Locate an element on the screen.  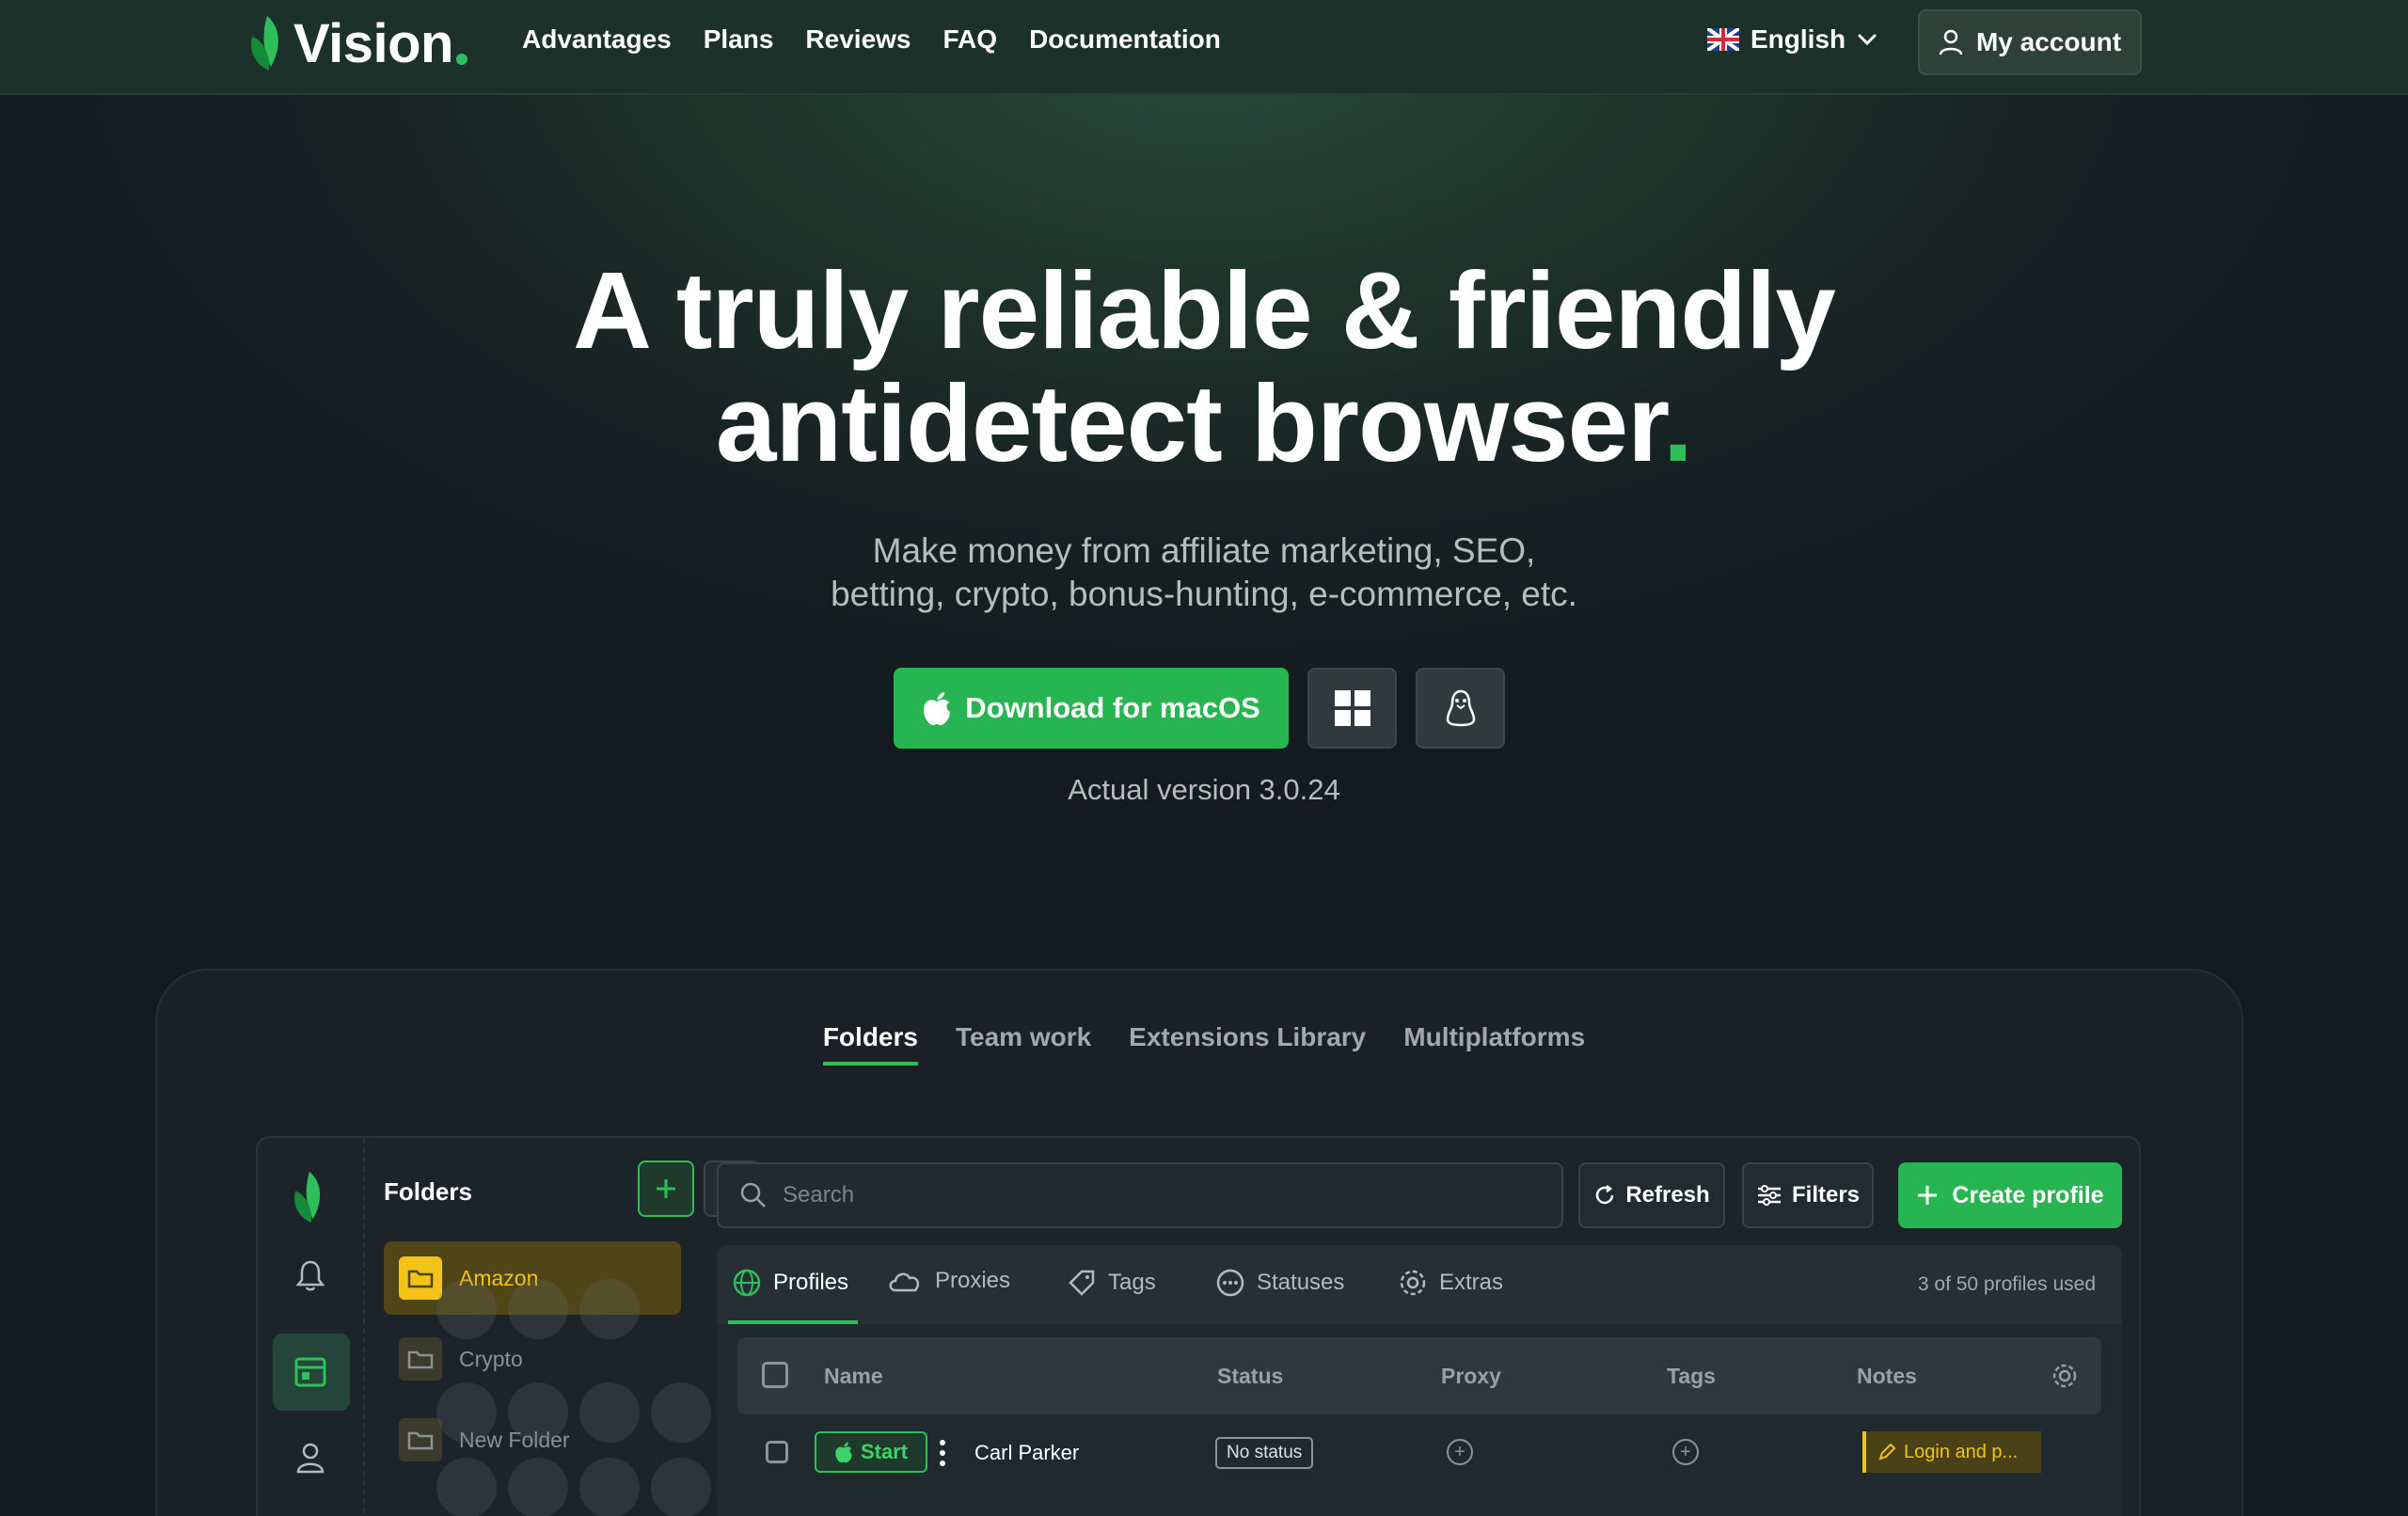
windows-icon is located at coordinates (1352, 708).